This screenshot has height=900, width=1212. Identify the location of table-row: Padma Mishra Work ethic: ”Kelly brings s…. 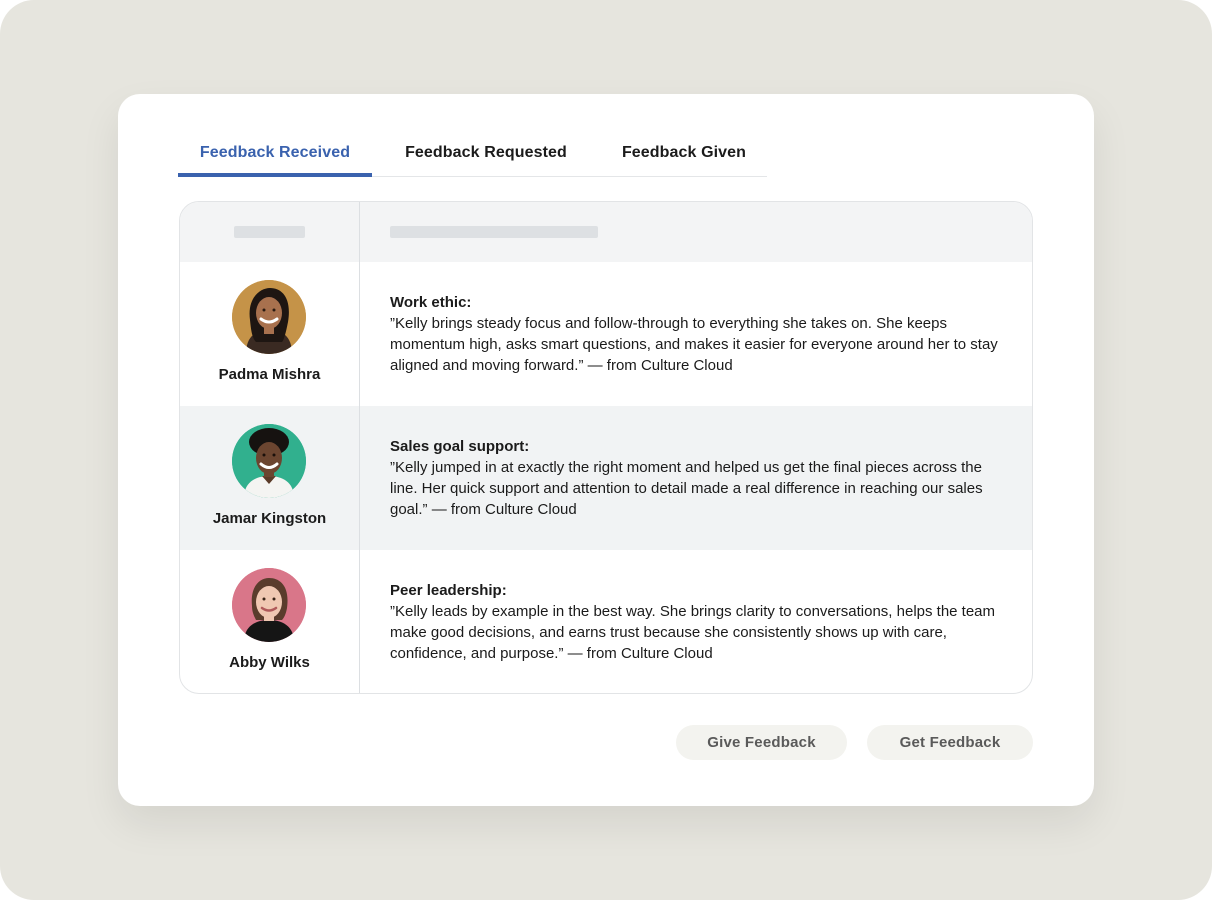
(606, 334).